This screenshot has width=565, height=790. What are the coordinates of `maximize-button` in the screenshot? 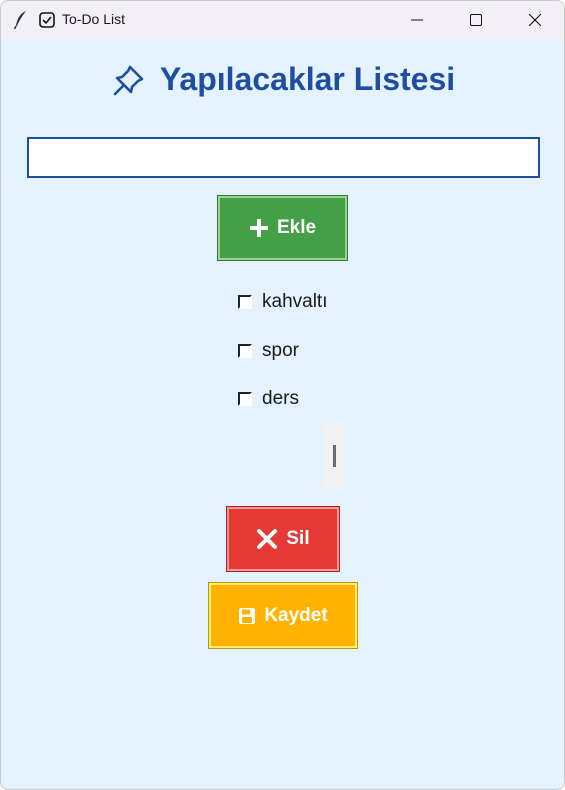 It's located at (476, 20).